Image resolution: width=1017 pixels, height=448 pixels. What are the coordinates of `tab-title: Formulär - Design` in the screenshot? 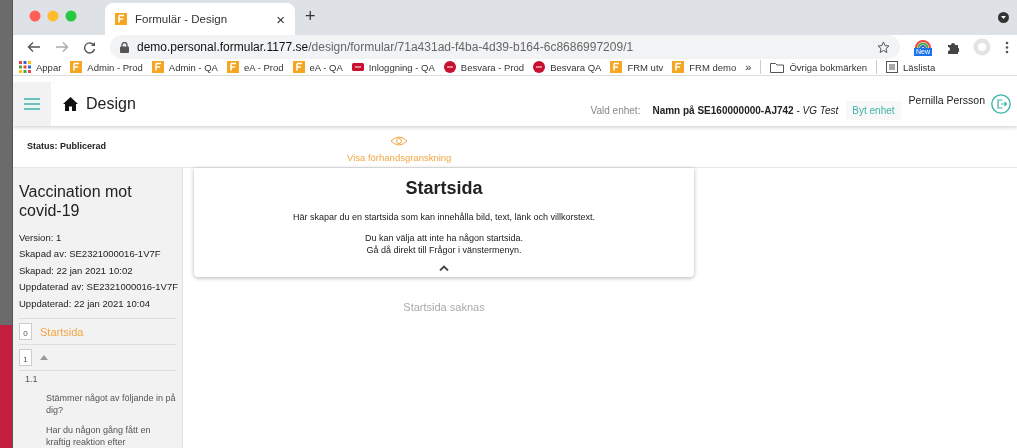 It's located at (182, 19).